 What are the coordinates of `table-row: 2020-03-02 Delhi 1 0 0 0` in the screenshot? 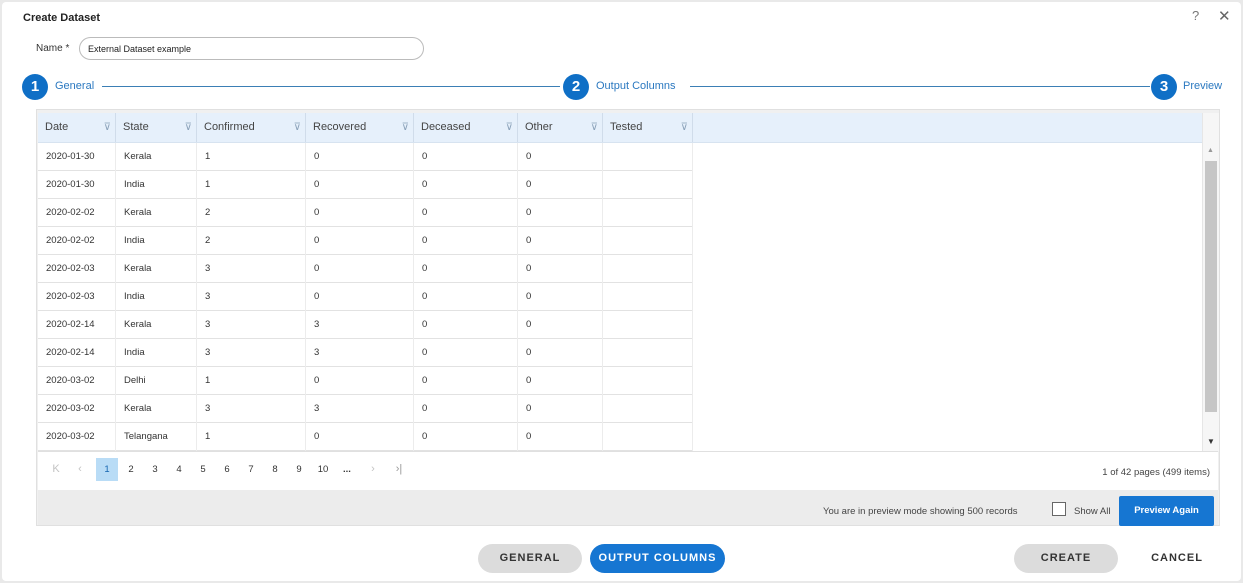 It's located at (365, 381).